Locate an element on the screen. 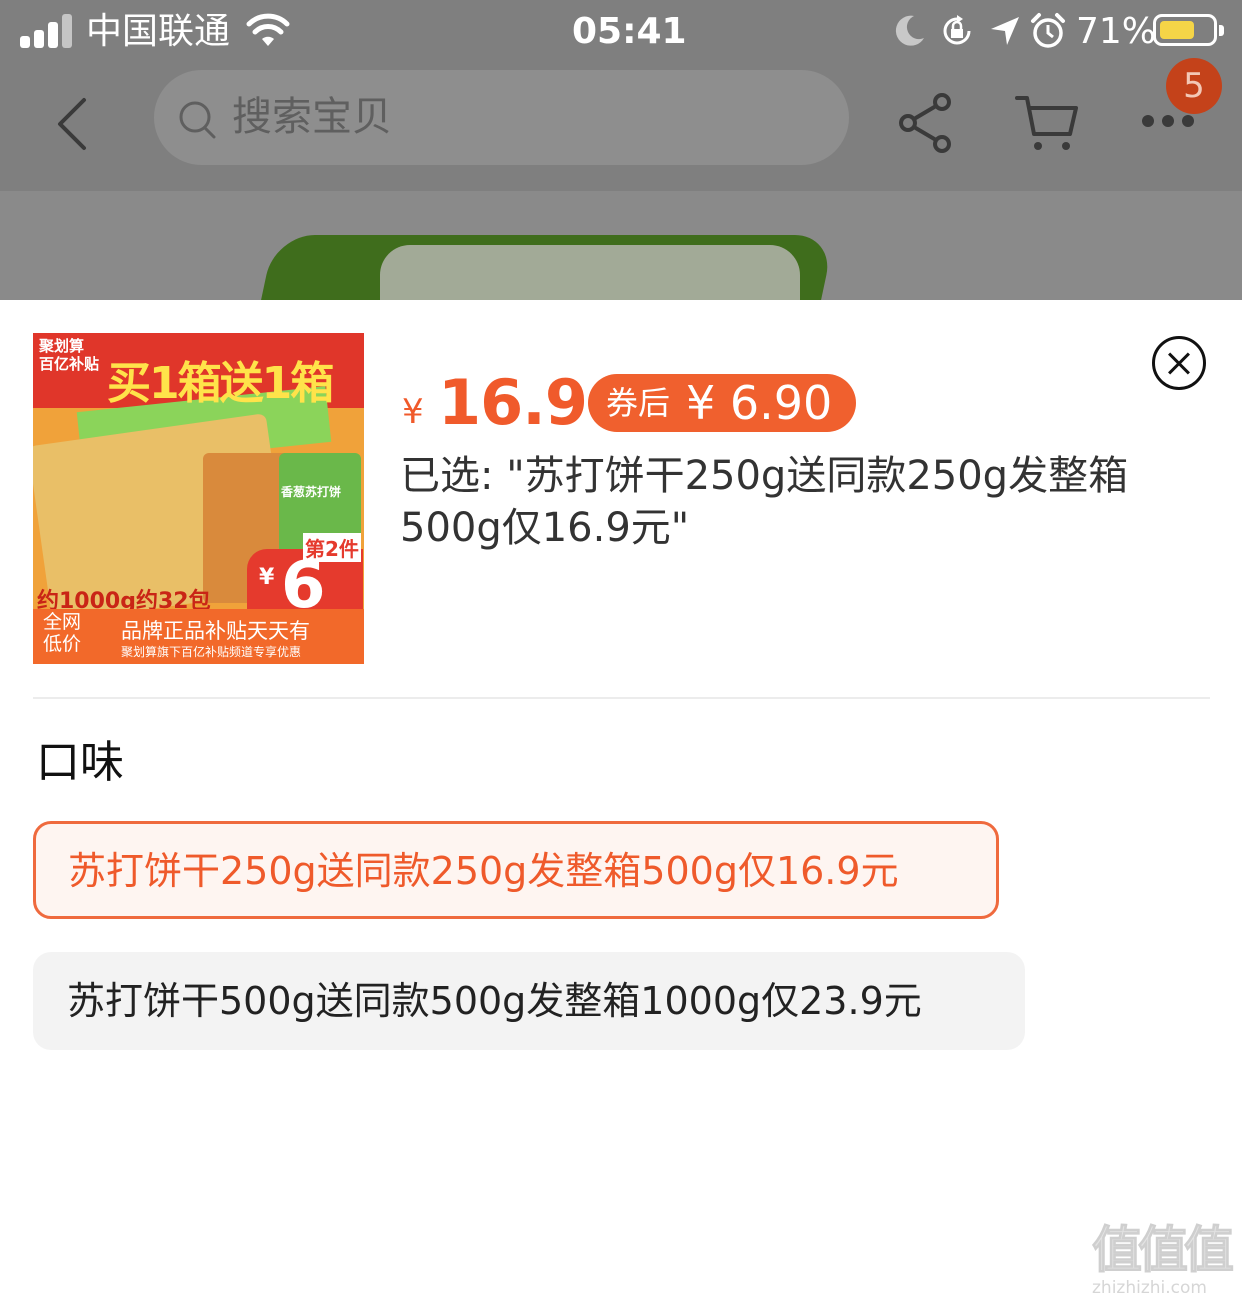  cart-icon is located at coordinates (1047, 123).